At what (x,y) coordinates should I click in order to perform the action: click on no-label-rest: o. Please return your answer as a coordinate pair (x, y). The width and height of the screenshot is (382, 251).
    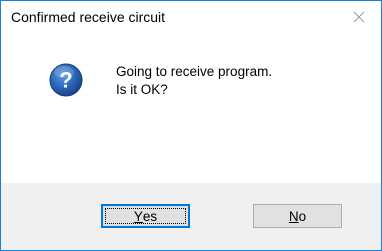
    Looking at the image, I should click on (302, 216).